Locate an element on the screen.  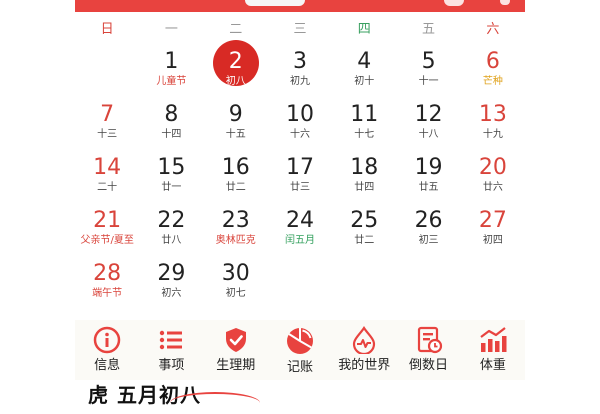
calendar-day-27: 27 初四 is located at coordinates (493, 229).